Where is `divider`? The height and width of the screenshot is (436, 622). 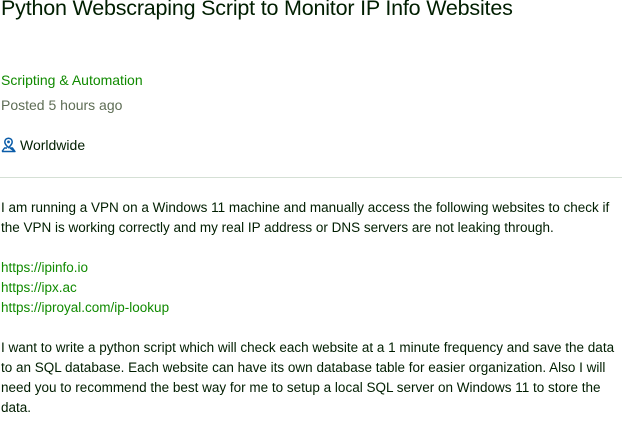 divider is located at coordinates (311, 177).